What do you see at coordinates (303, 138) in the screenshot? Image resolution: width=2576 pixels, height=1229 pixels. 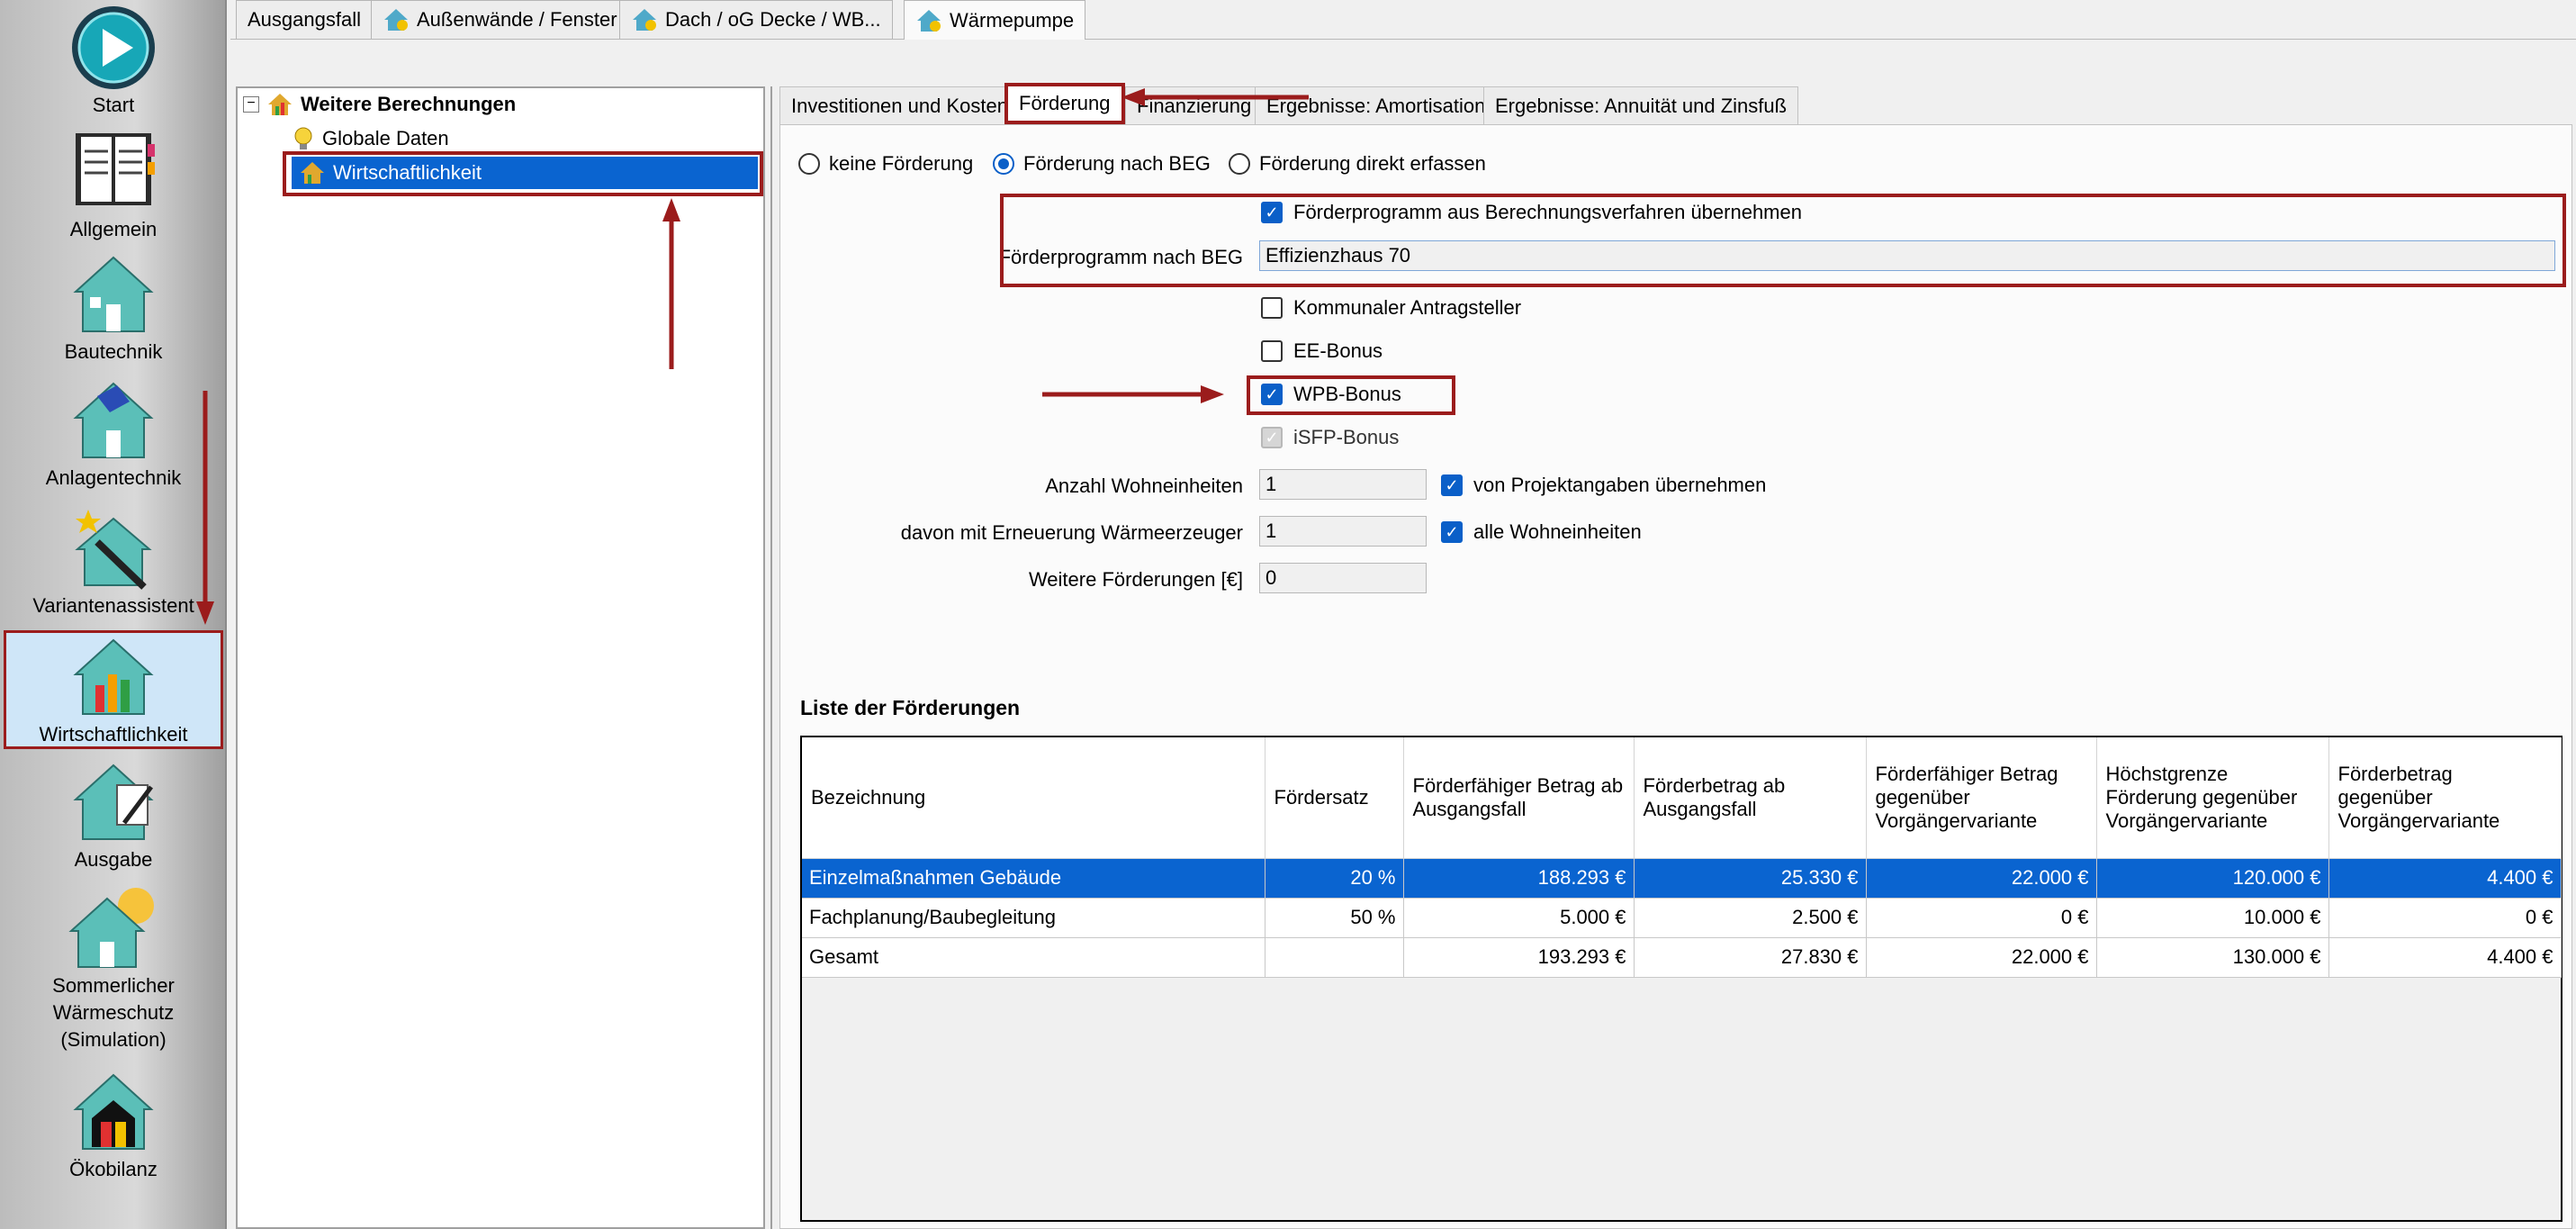 I see `lightbulb-icon` at bounding box center [303, 138].